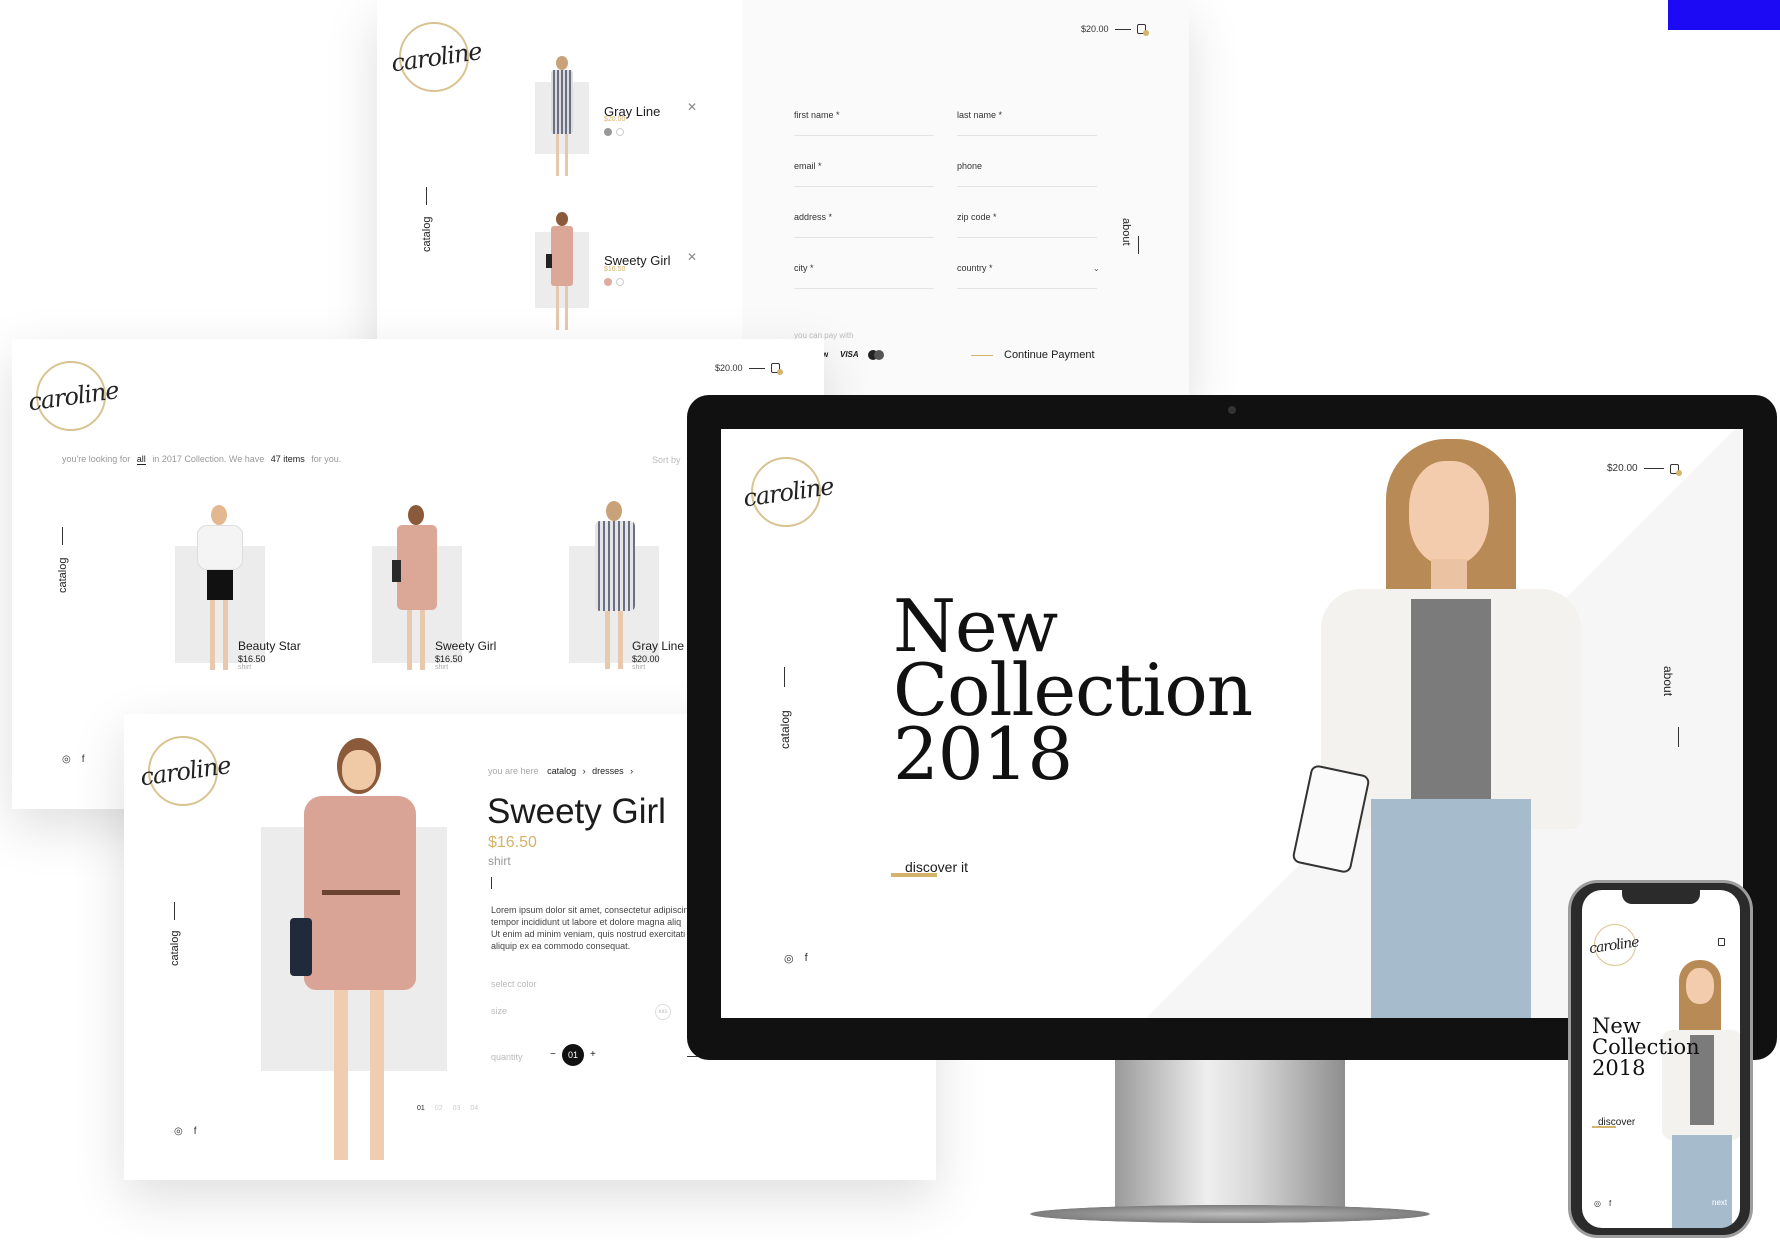 The height and width of the screenshot is (1240, 1780). Describe the element at coordinates (1049, 355) in the screenshot. I see `continue-payment-button: Continue Payment` at that location.